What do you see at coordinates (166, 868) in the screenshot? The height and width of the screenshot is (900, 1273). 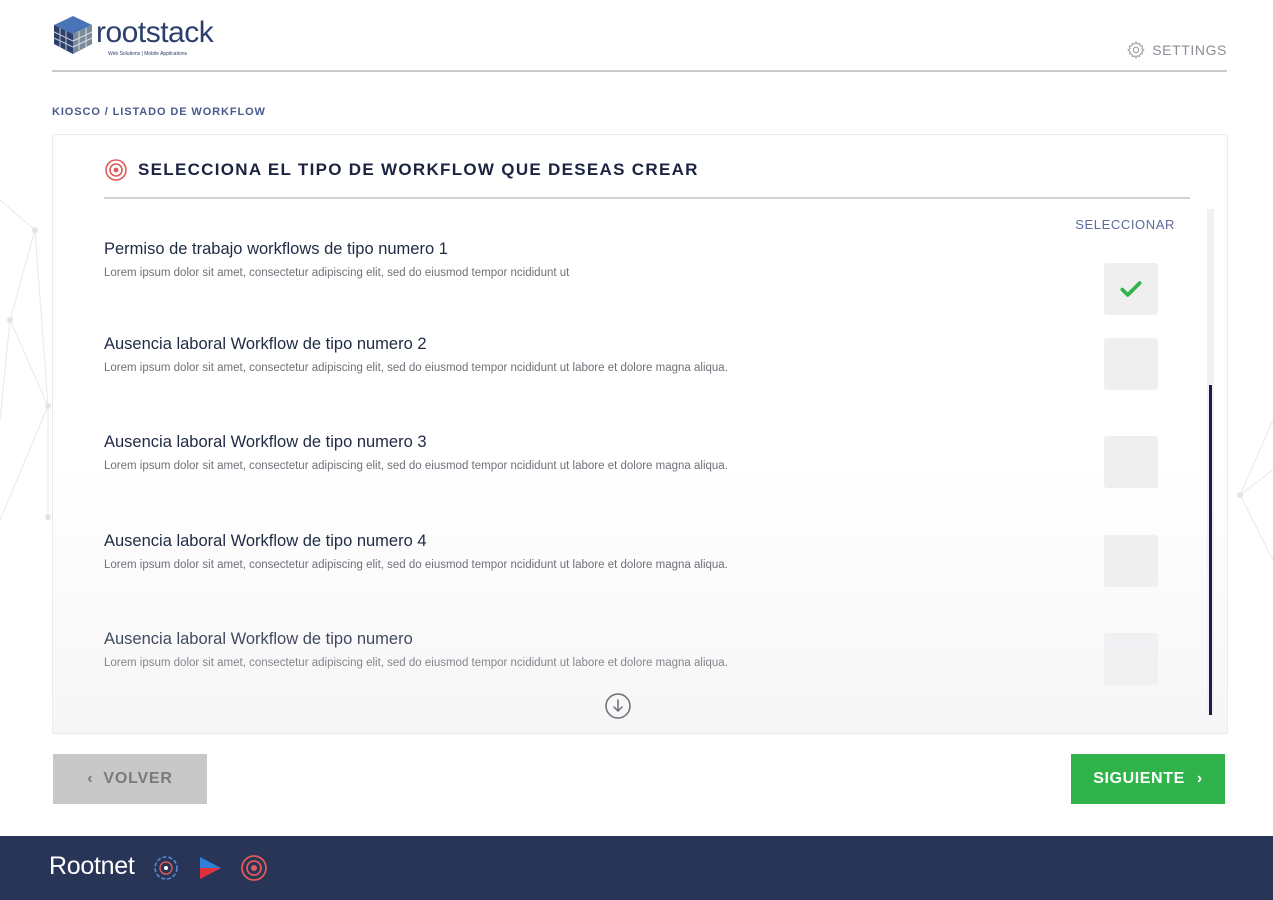 I see `globe-icon` at bounding box center [166, 868].